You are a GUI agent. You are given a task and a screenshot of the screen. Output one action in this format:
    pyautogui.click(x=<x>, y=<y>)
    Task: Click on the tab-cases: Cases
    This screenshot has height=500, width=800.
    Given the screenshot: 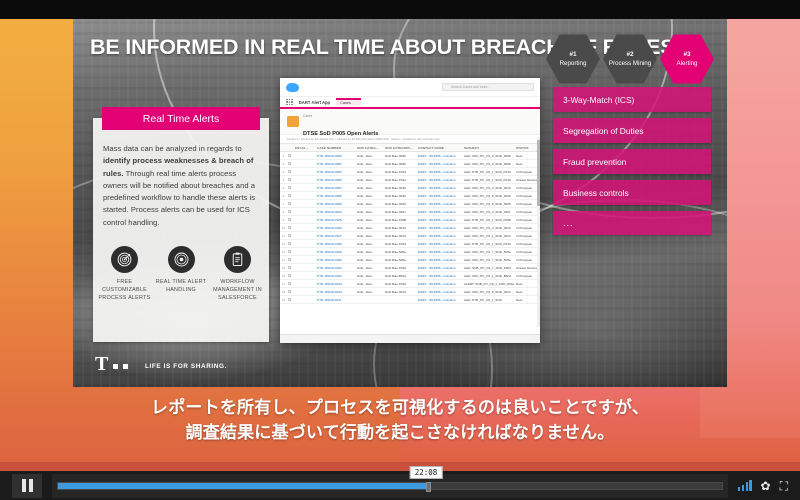 What is the action you would take?
    pyautogui.click(x=348, y=102)
    